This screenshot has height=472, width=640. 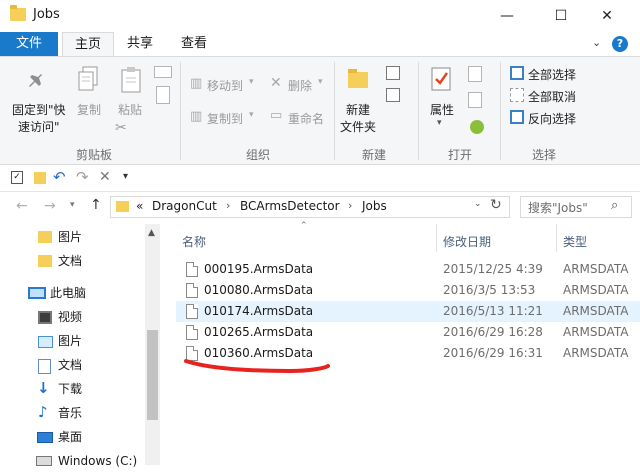 What do you see at coordinates (152, 375) in the screenshot?
I see `scrollbar-thumb` at bounding box center [152, 375].